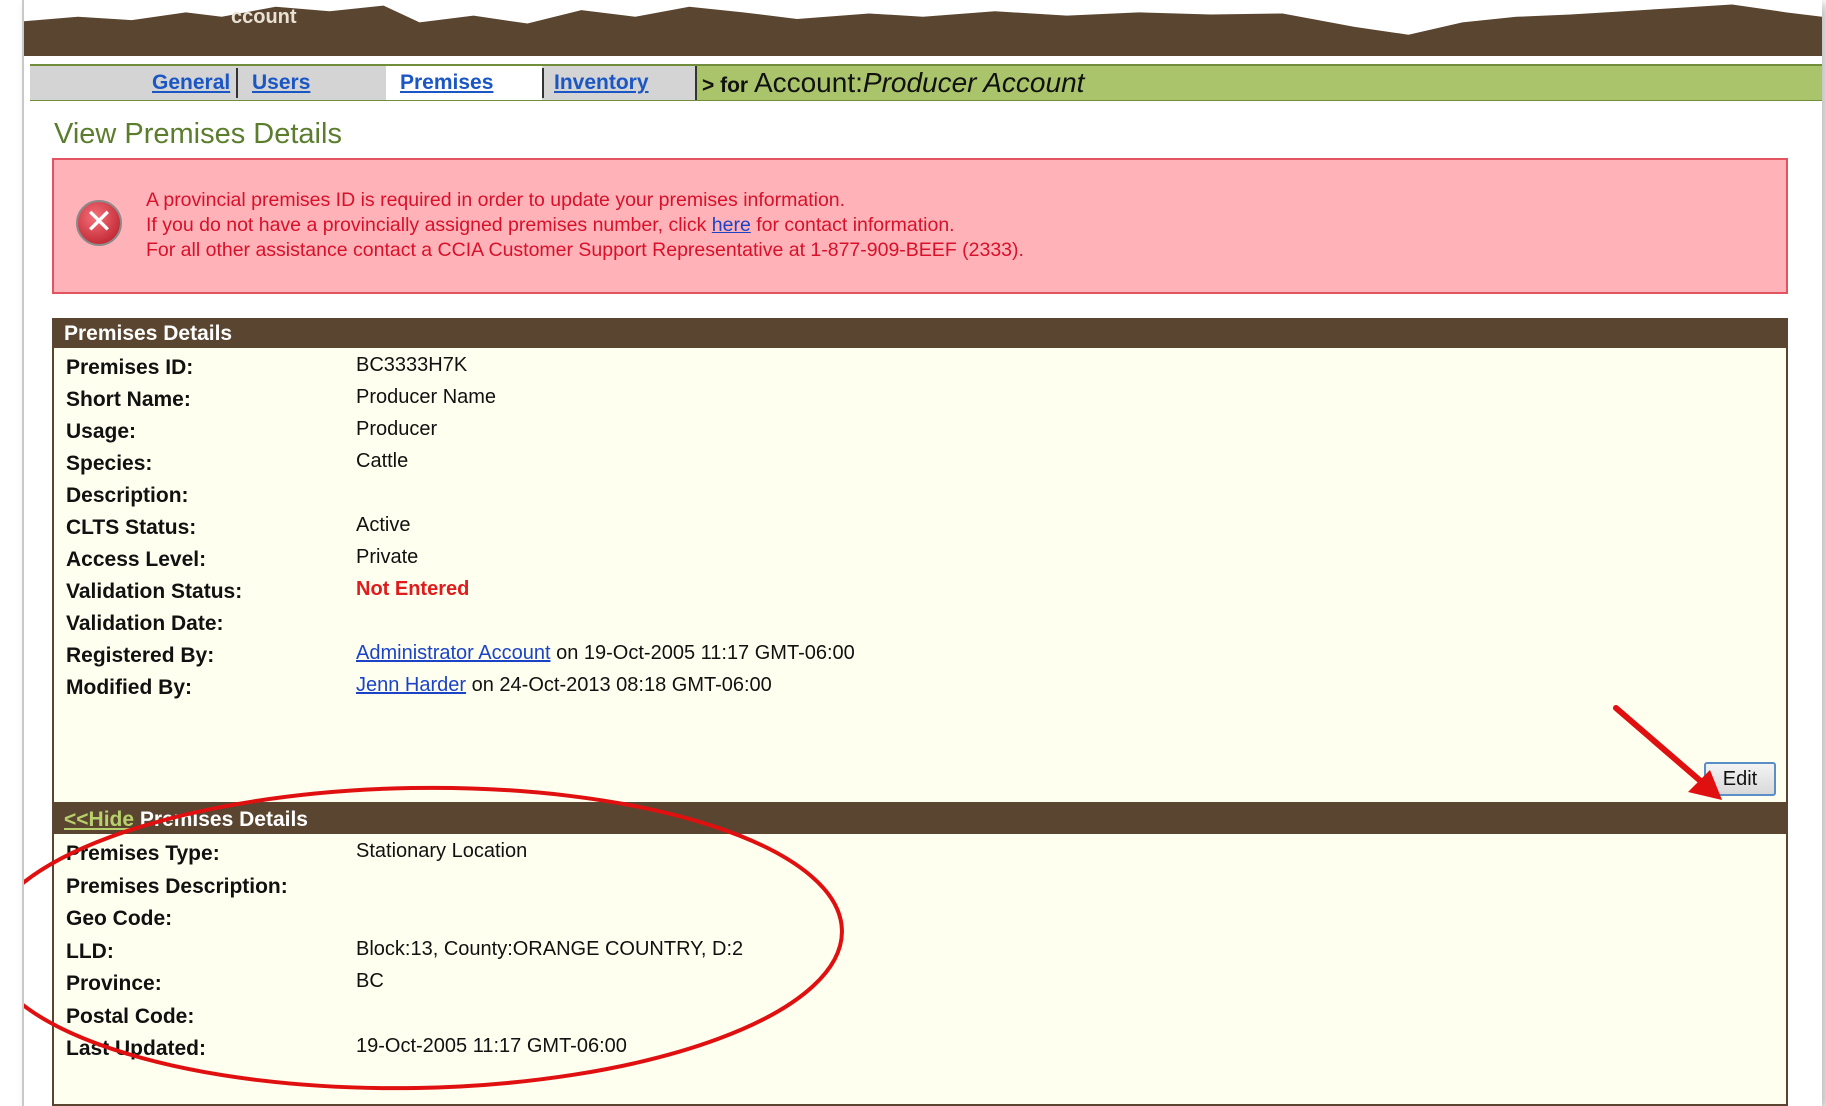  What do you see at coordinates (221, 819) in the screenshot?
I see `panel-header-title: Premises Details` at bounding box center [221, 819].